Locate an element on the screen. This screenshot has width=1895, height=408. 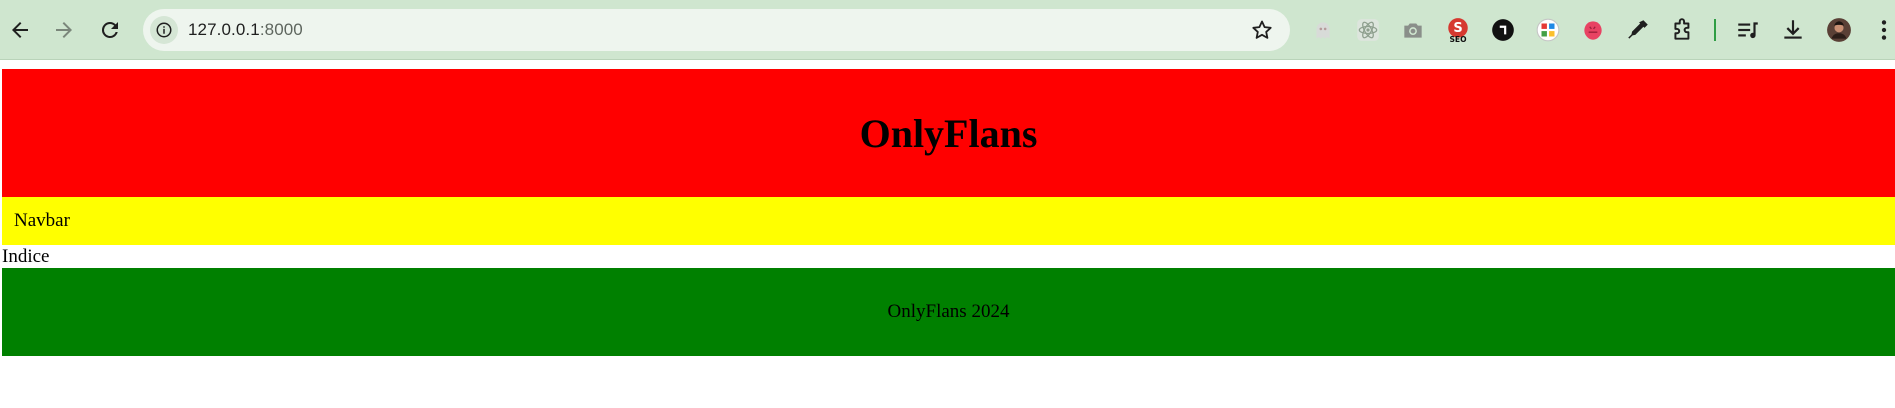
camera-icon is located at coordinates (1413, 30).